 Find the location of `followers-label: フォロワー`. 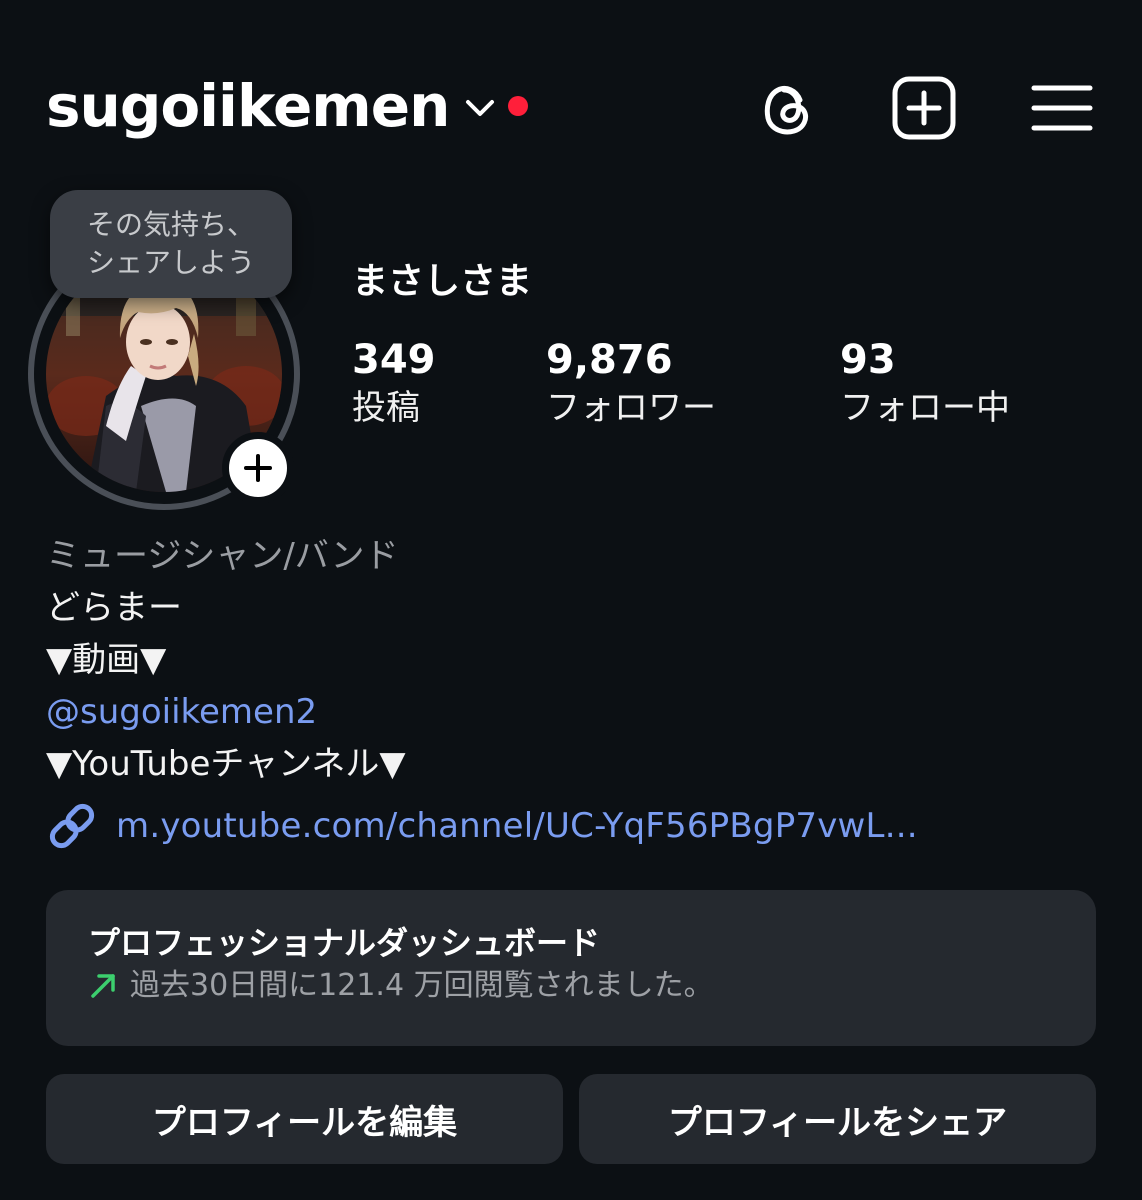

followers-label: フォロワー is located at coordinates (631, 408).